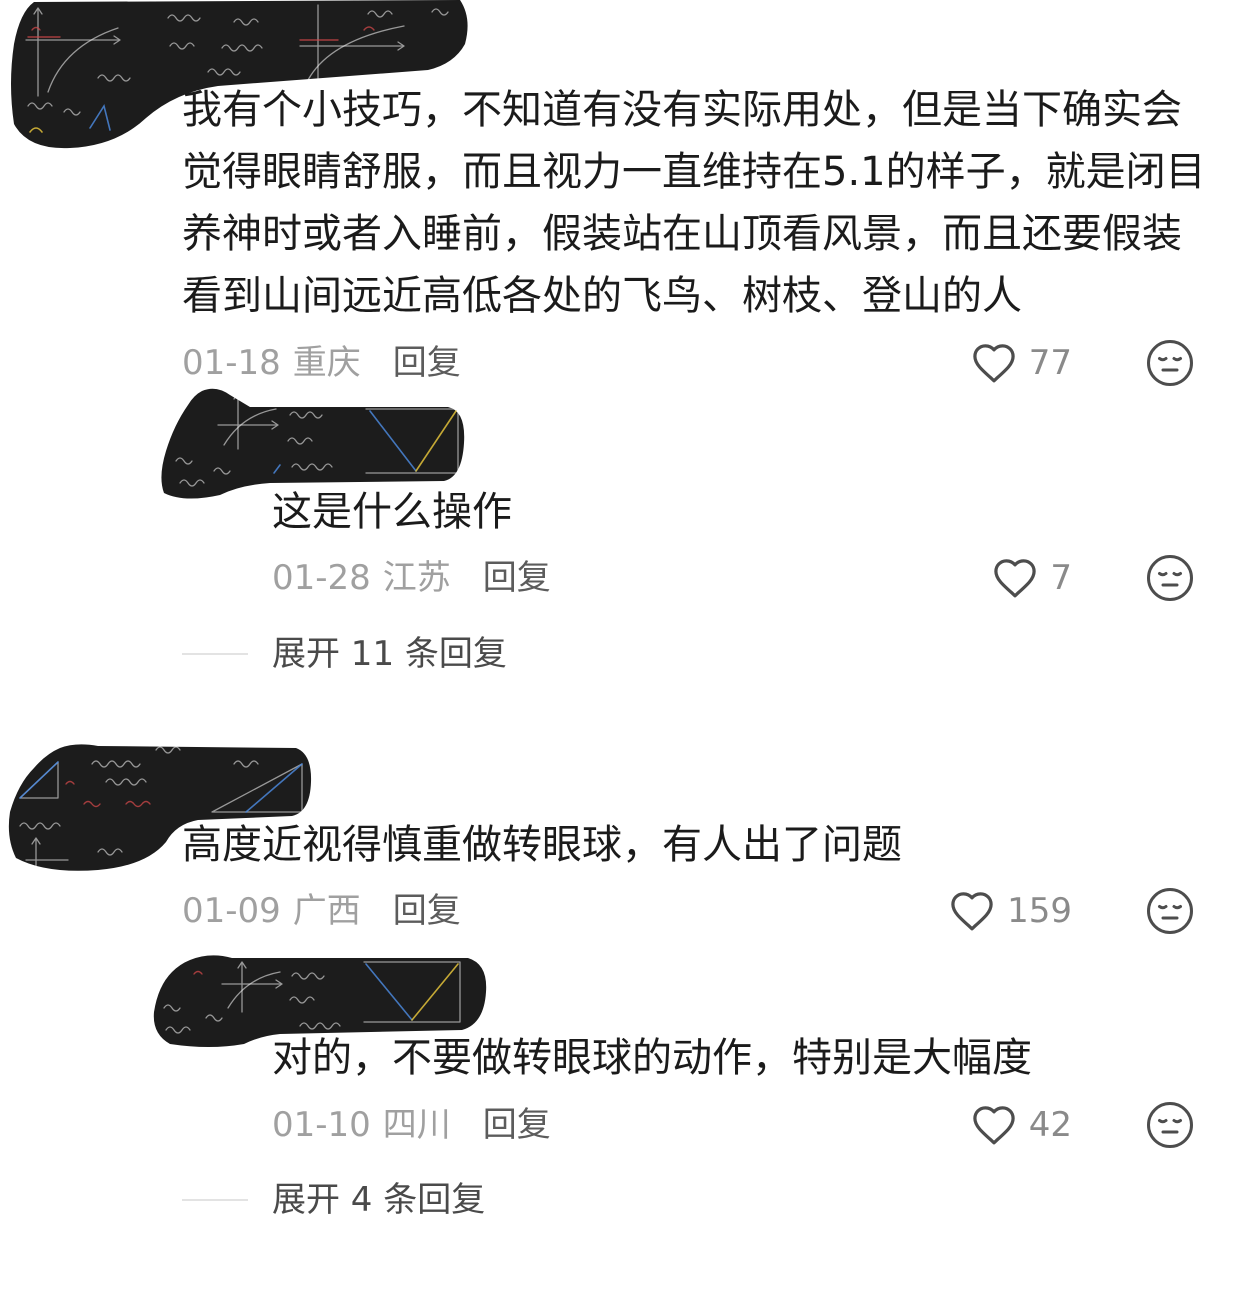  What do you see at coordinates (389, 654) in the screenshot?
I see `expand-replies-button: 展开 11 条回复` at bounding box center [389, 654].